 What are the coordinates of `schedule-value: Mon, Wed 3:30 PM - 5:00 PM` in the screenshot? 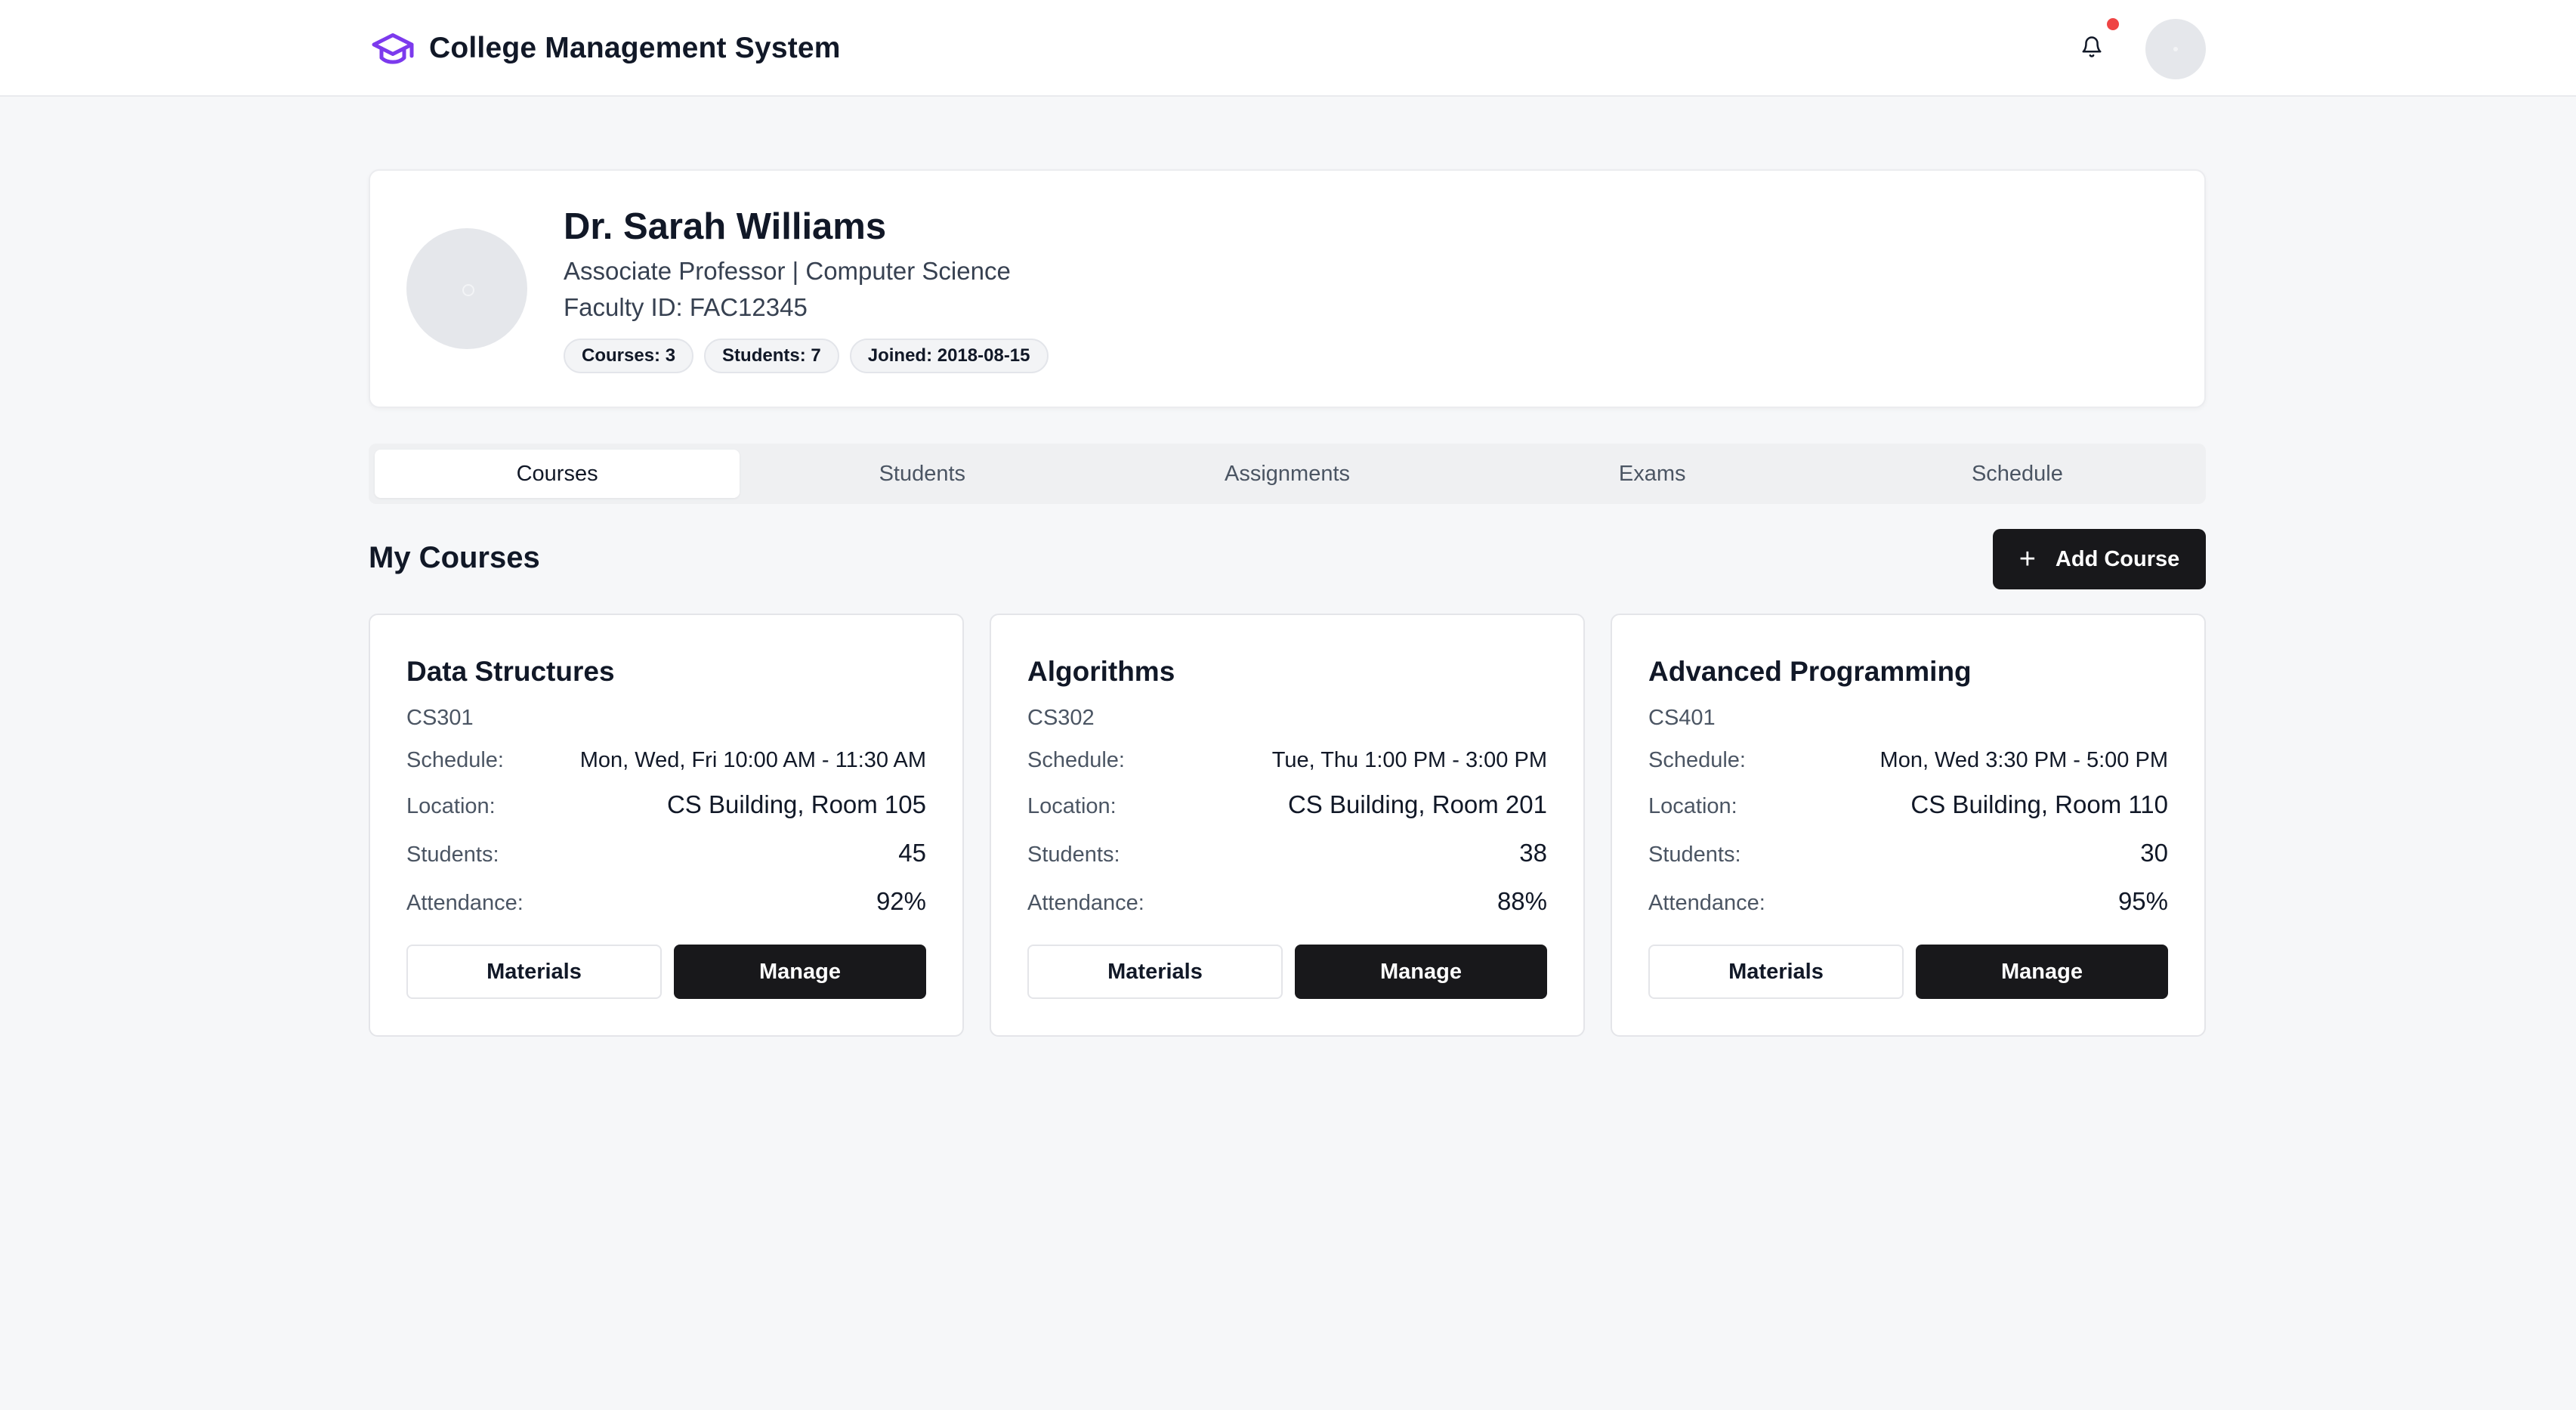 It's located at (2023, 760).